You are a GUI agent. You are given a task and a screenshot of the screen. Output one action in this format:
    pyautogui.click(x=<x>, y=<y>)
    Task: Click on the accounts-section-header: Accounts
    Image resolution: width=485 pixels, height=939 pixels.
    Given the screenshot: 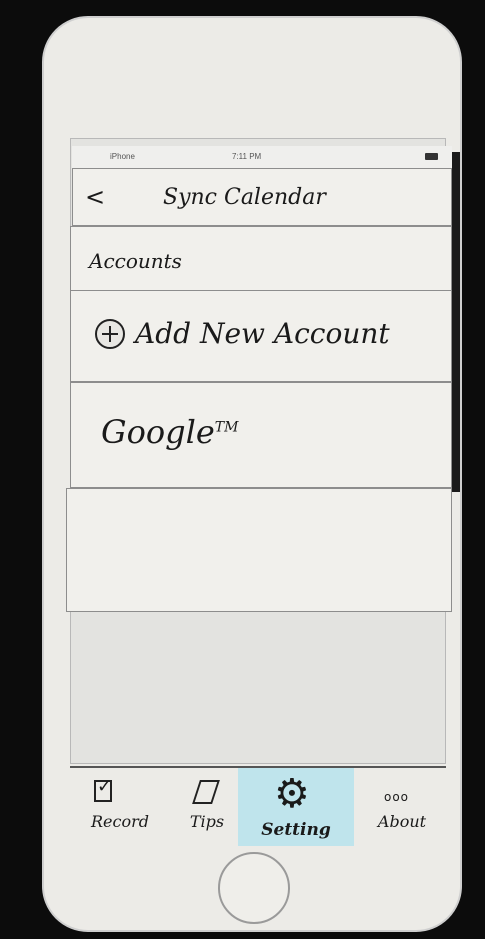 What is the action you would take?
    pyautogui.click(x=261, y=259)
    